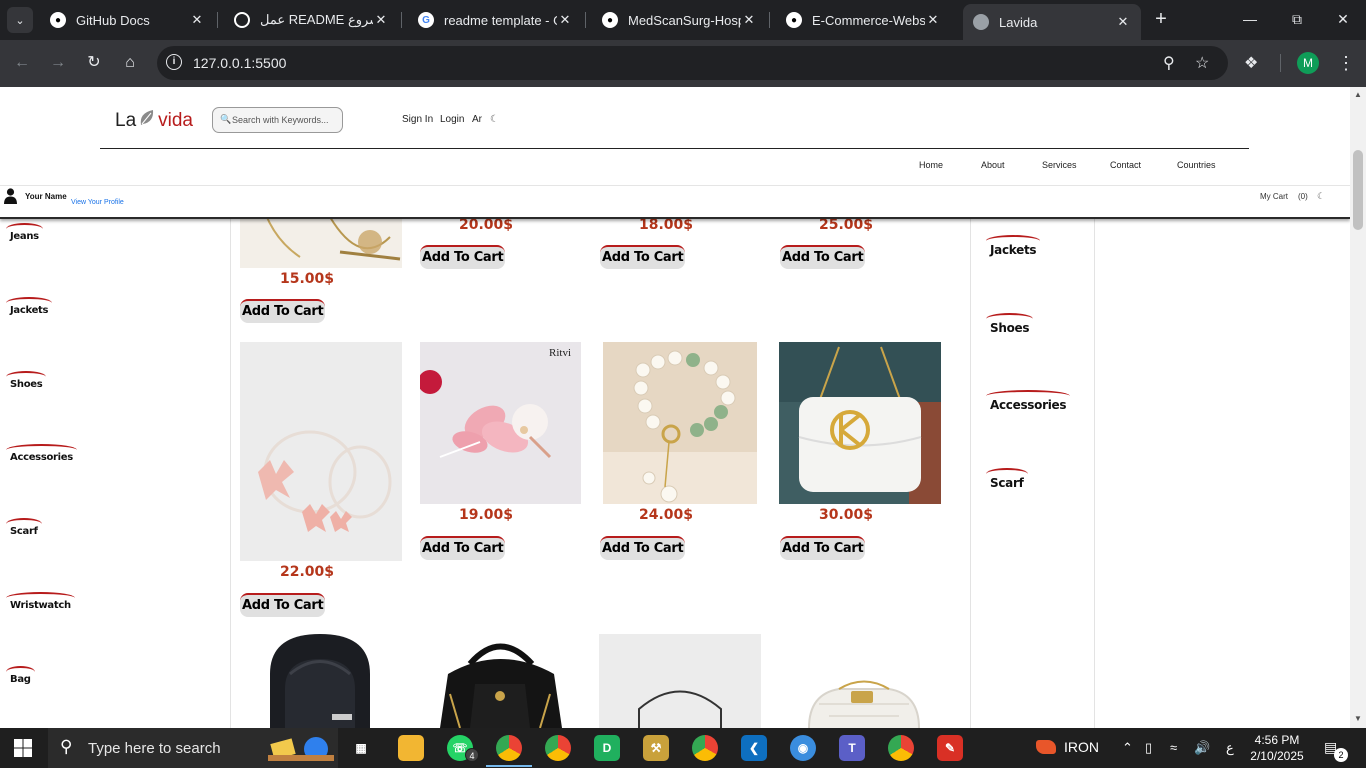 Image resolution: width=1366 pixels, height=768 pixels. I want to click on tab-ecommerce: ● E-Commerce-Website ✕, so click(863, 20).